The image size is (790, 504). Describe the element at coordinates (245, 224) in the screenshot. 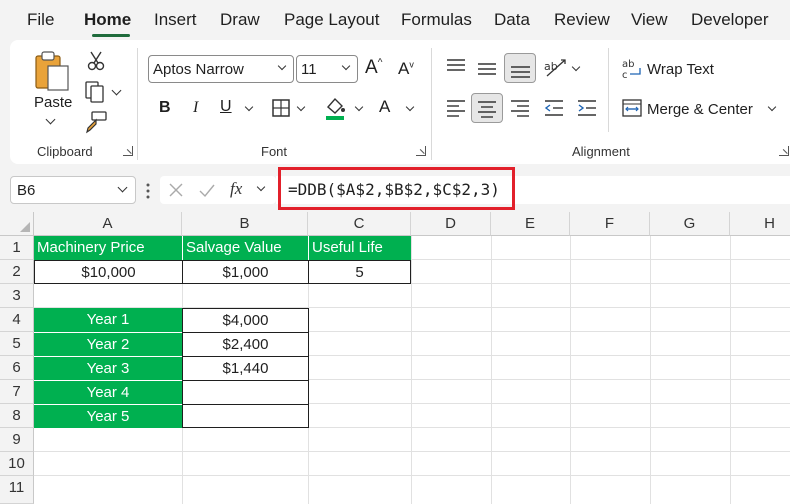

I see `column-header-b: B` at that location.